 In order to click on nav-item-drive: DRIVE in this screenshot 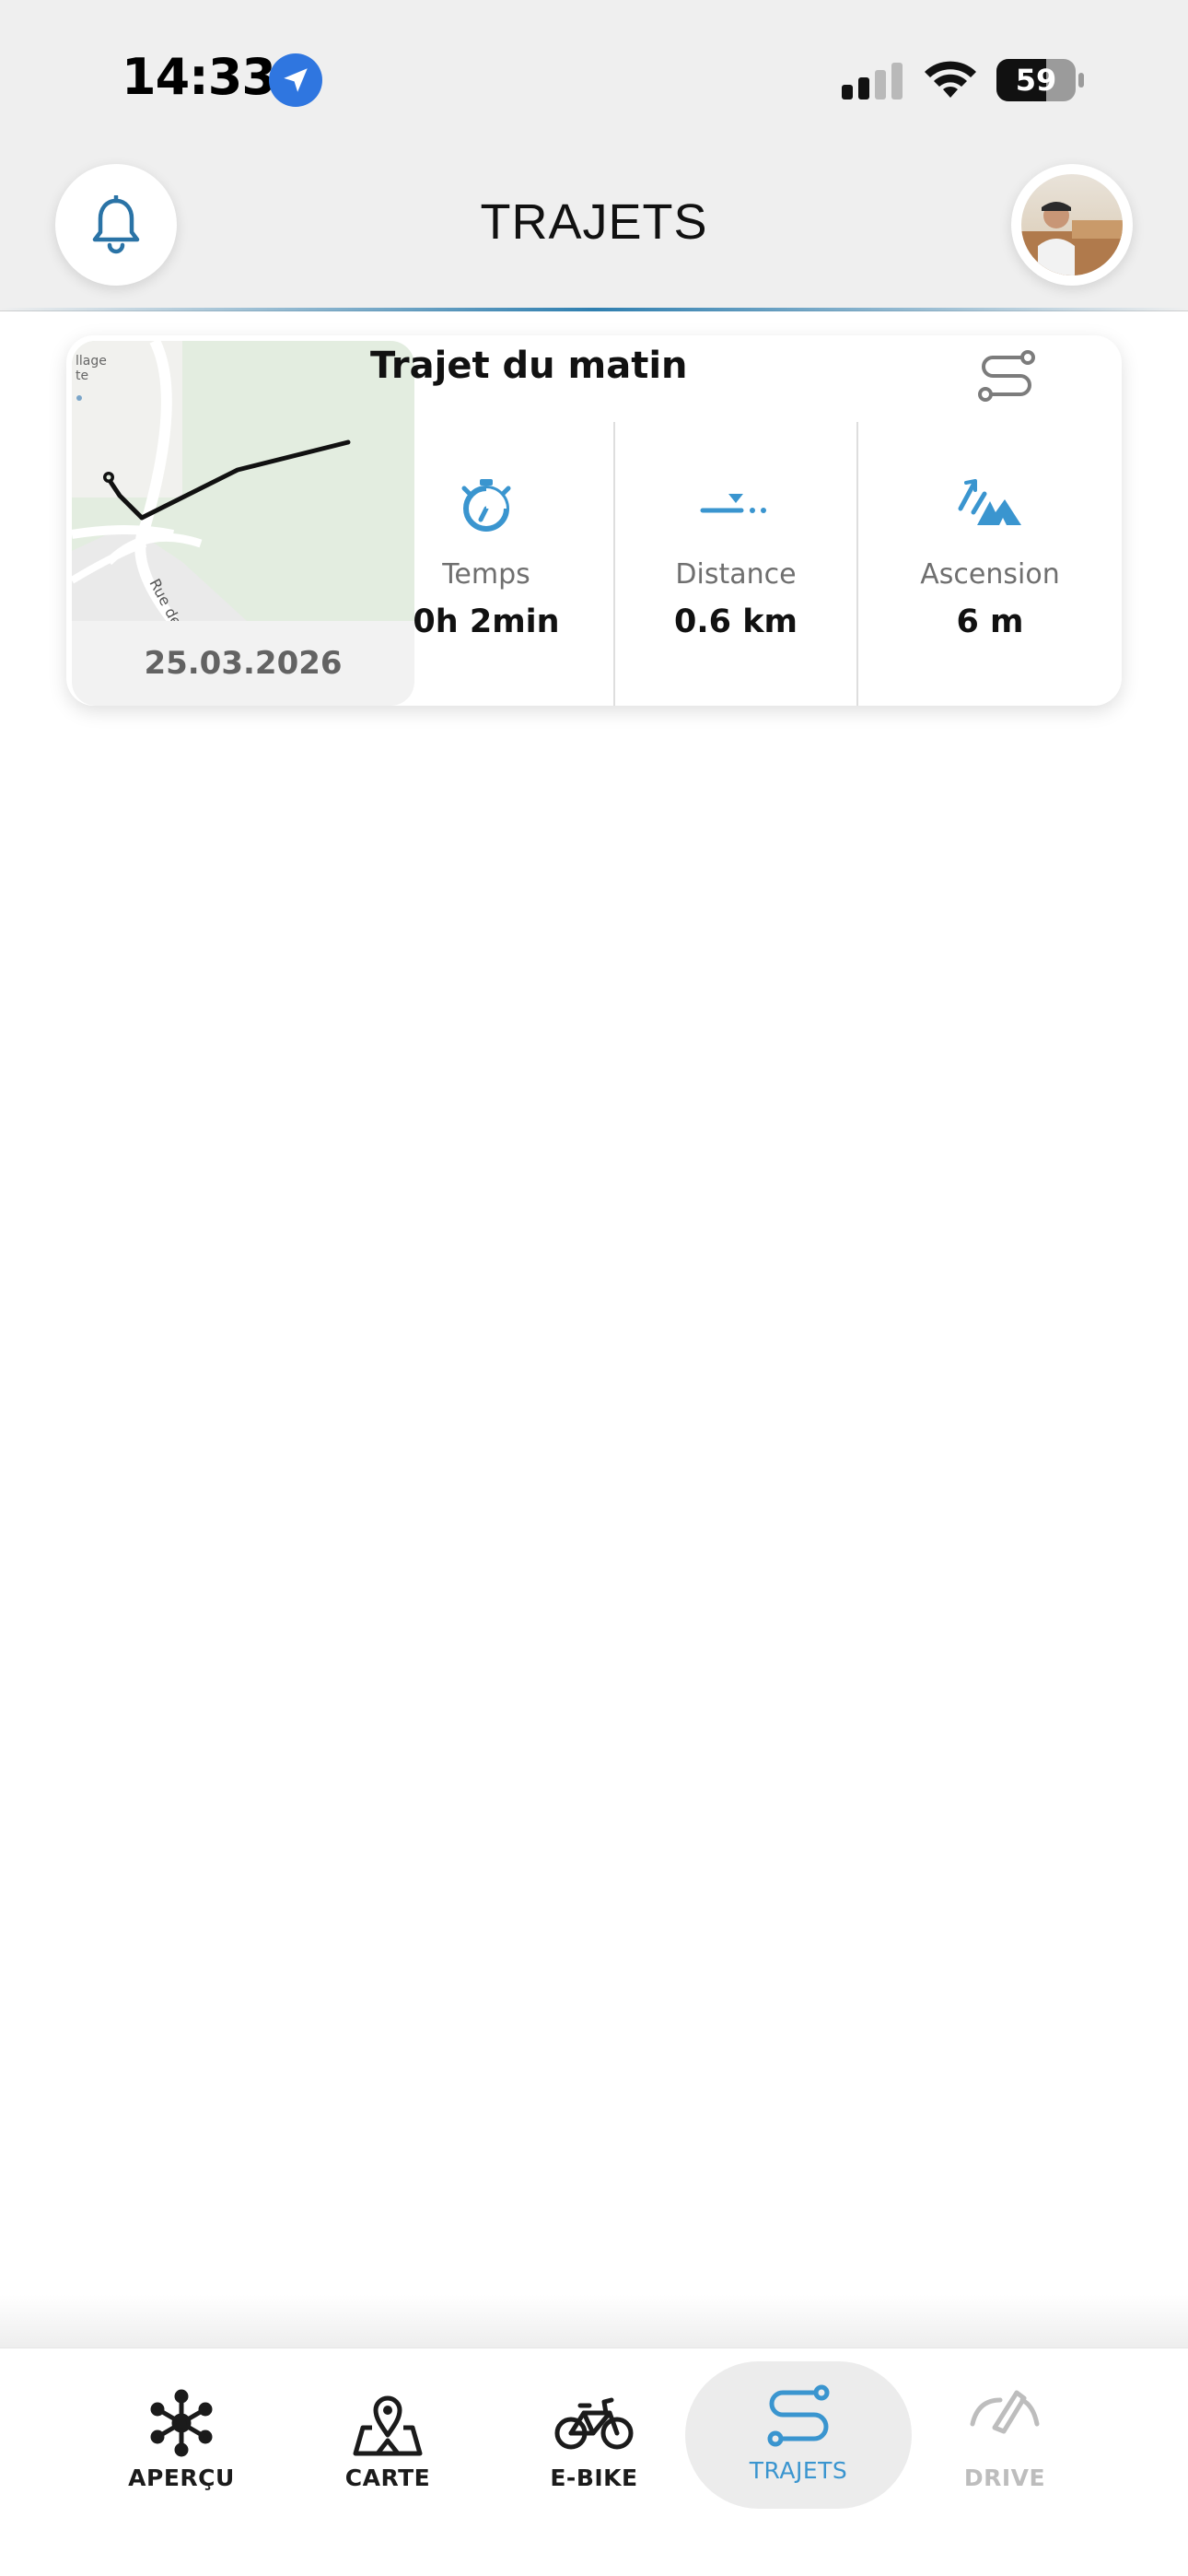, I will do `click(1004, 2462)`.